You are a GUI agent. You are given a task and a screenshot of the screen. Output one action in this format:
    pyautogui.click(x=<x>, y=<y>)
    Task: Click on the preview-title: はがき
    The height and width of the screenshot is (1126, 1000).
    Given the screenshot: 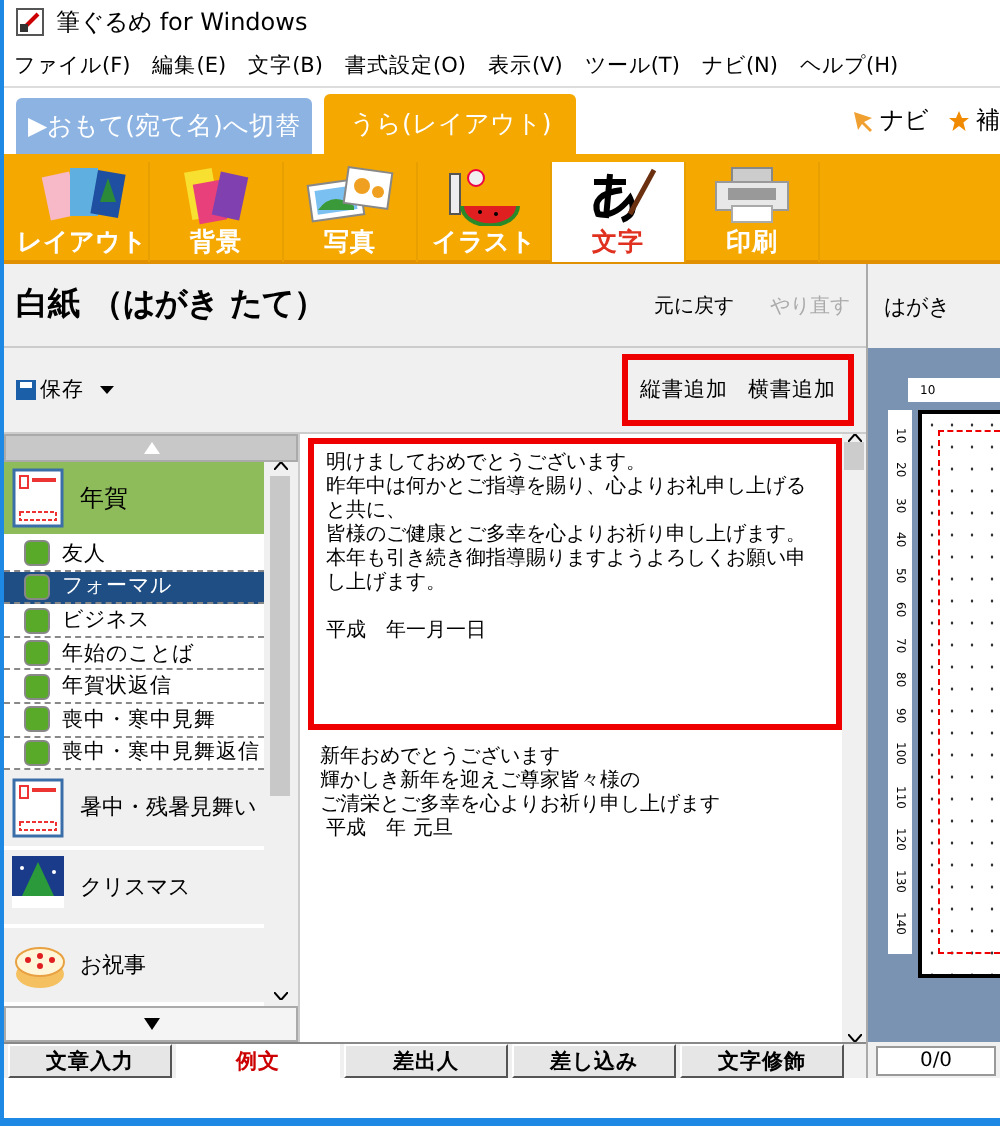 What is the action you would take?
    pyautogui.click(x=917, y=307)
    